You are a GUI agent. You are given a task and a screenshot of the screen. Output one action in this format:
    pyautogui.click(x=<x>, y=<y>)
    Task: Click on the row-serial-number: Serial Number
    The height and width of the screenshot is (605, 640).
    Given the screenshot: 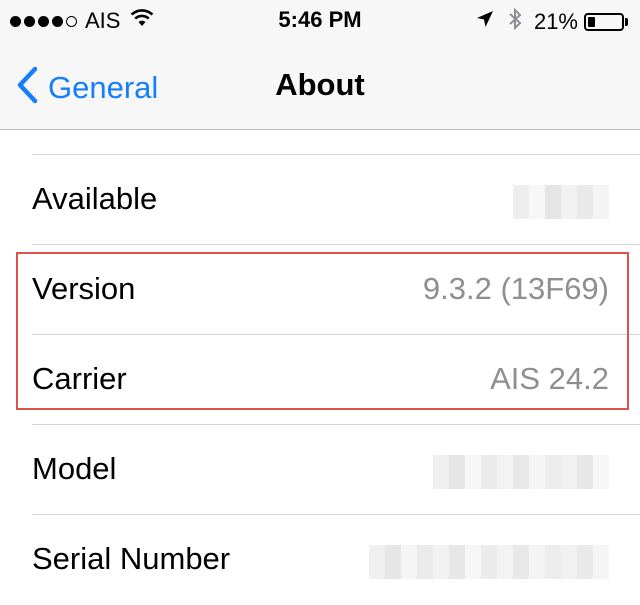 What is the action you would take?
    pyautogui.click(x=320, y=560)
    